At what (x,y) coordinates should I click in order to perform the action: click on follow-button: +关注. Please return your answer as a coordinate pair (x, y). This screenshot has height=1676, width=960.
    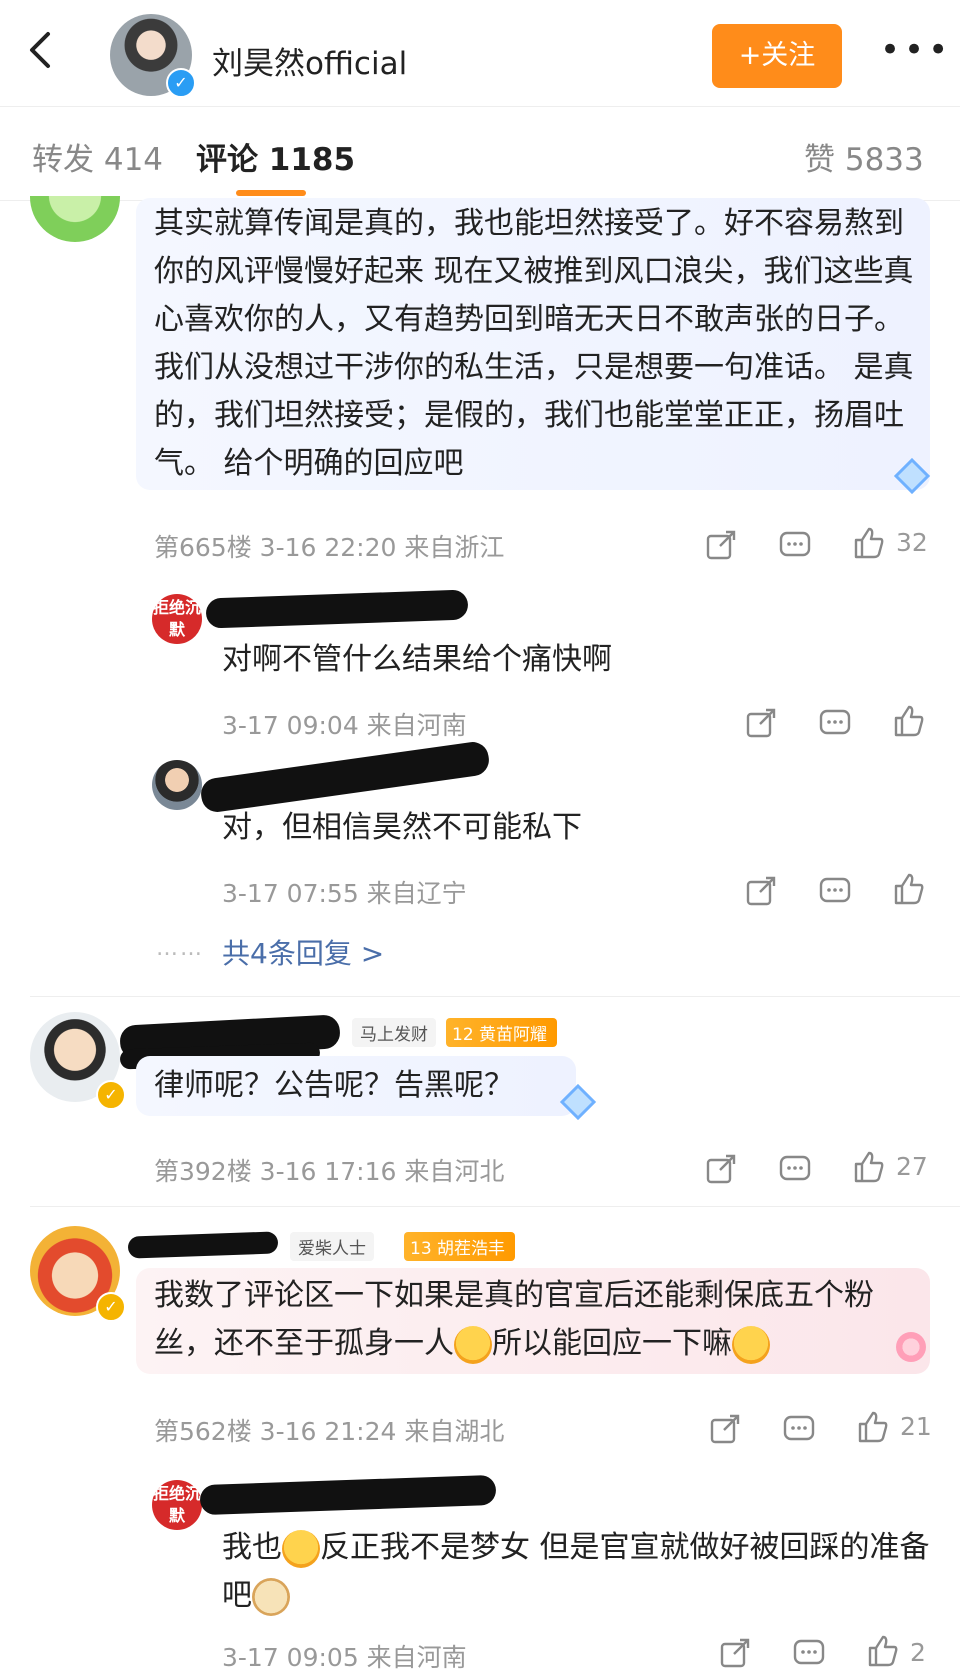
    Looking at the image, I should click on (777, 56).